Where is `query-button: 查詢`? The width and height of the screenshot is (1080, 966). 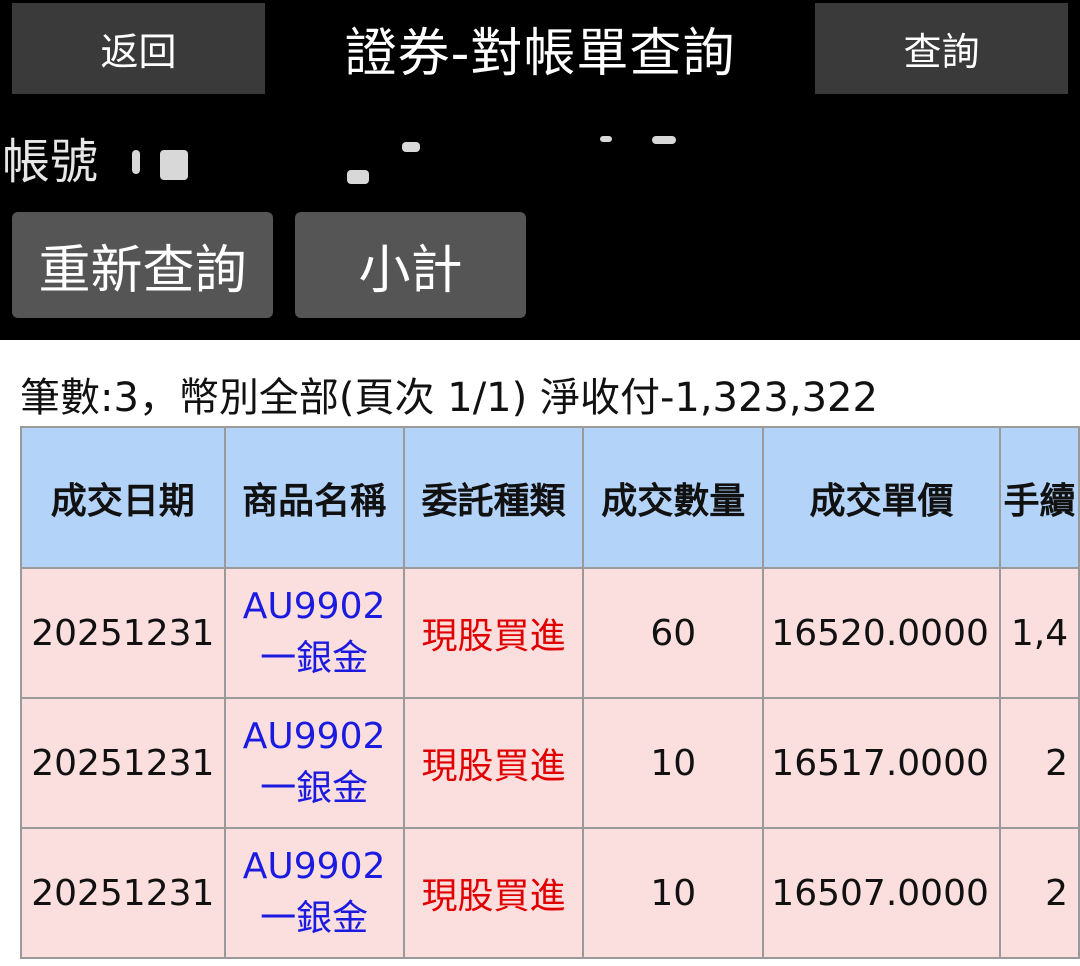
query-button: 查詢 is located at coordinates (941, 48).